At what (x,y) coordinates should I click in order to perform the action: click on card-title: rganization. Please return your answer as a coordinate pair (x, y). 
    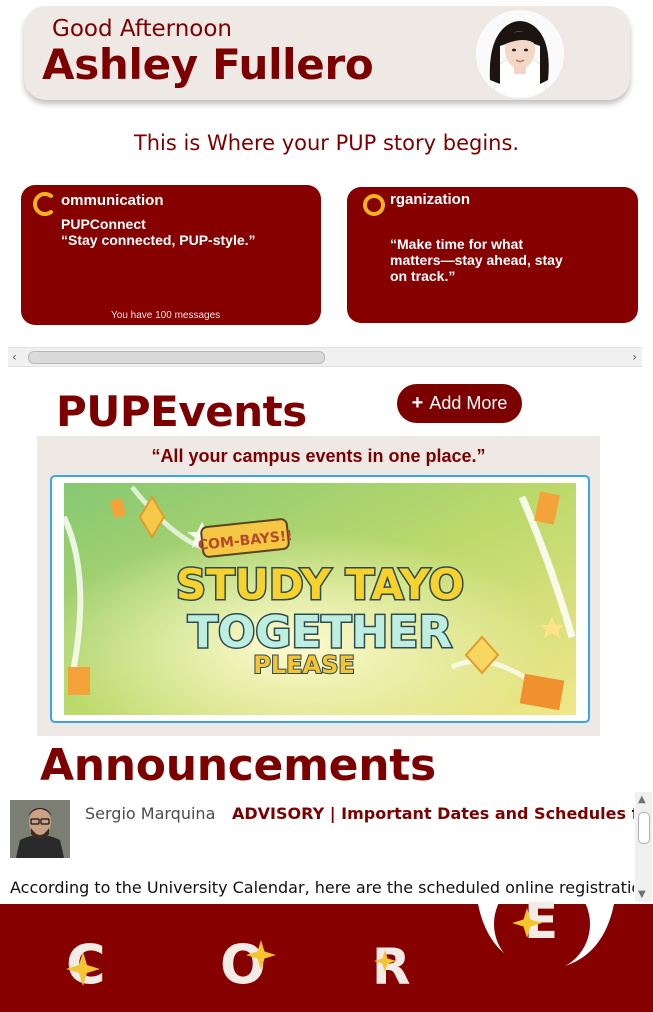
    Looking at the image, I should click on (430, 199).